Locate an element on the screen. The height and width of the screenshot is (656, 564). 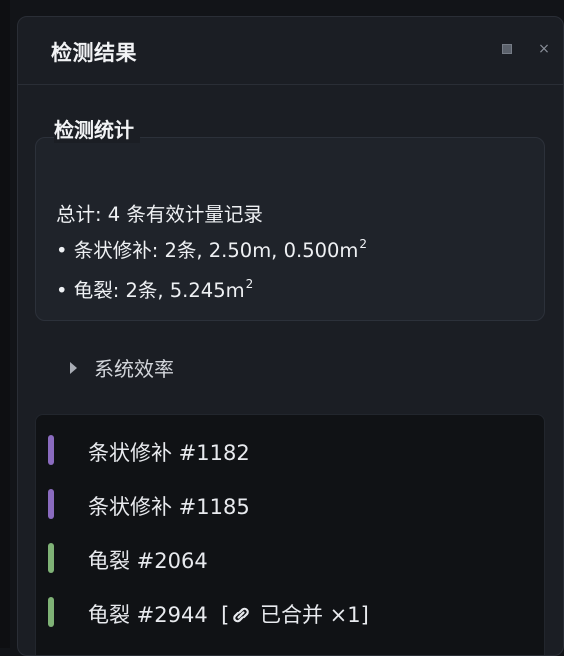
list-item-label: 龟裂 #2944 [ 已合并 ×1] is located at coordinates (228, 615).